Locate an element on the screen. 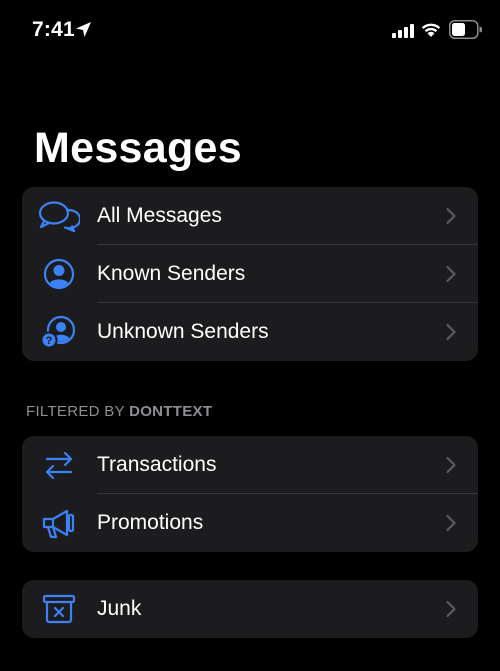  row-label: All Messages is located at coordinates (159, 215).